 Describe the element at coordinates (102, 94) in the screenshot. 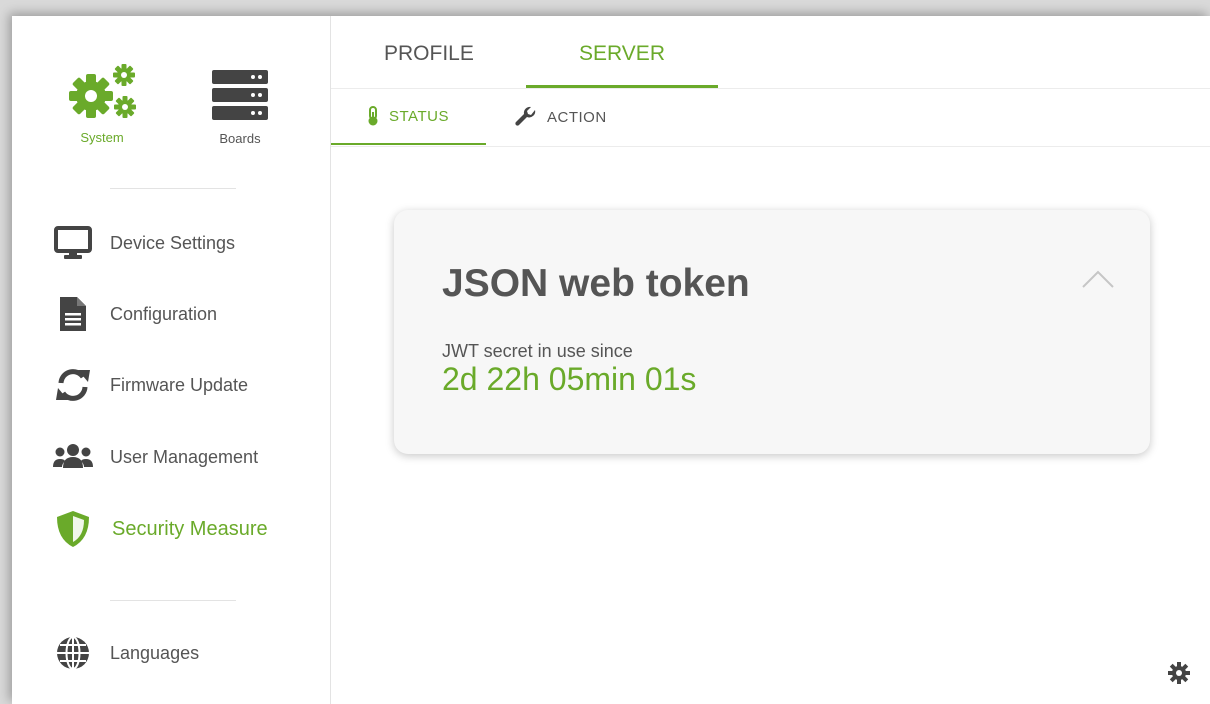

I see `gears-icon` at that location.